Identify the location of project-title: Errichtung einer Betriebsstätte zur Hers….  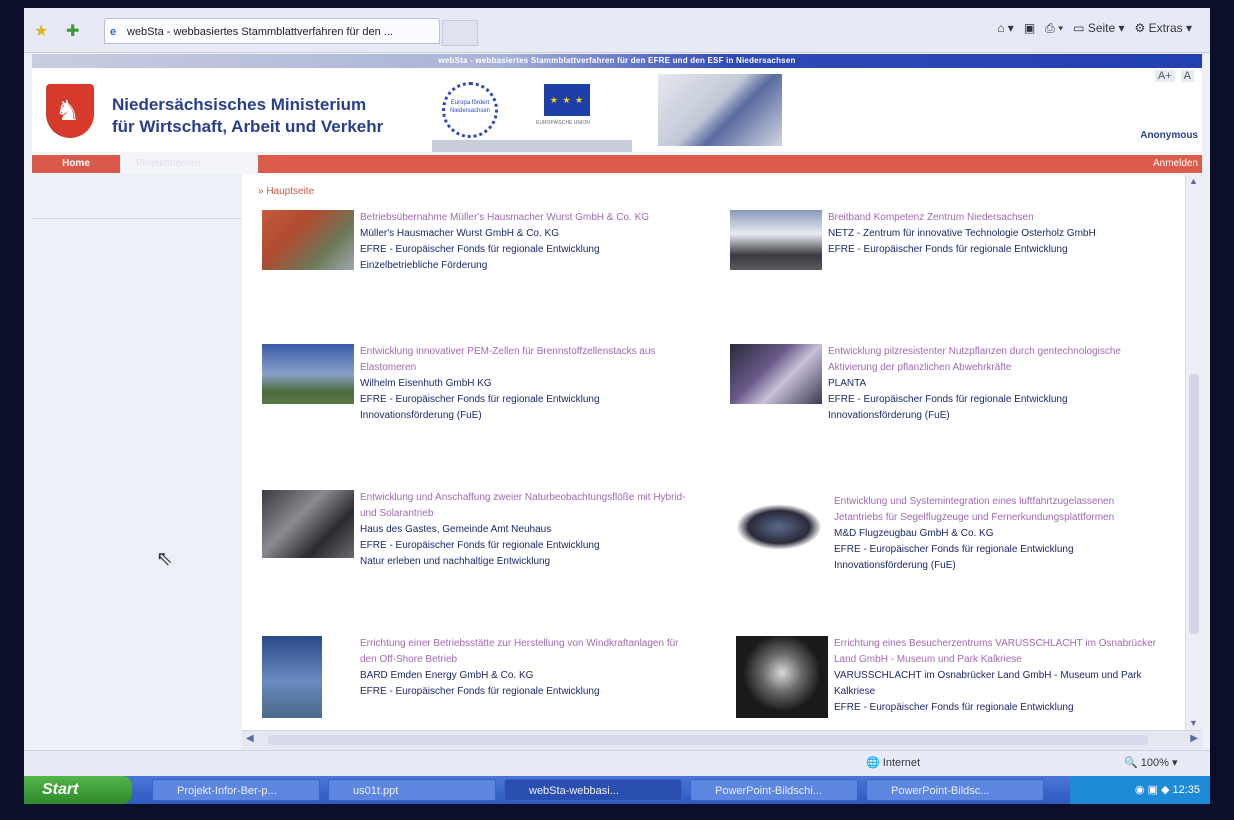
(525, 652).